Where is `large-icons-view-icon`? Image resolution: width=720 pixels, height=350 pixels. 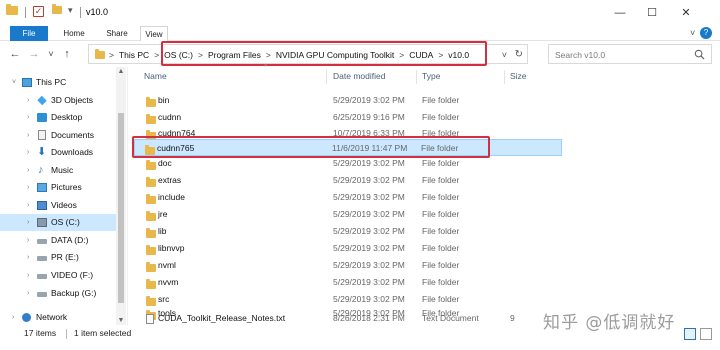
large-icons-view-icon is located at coordinates (706, 334).